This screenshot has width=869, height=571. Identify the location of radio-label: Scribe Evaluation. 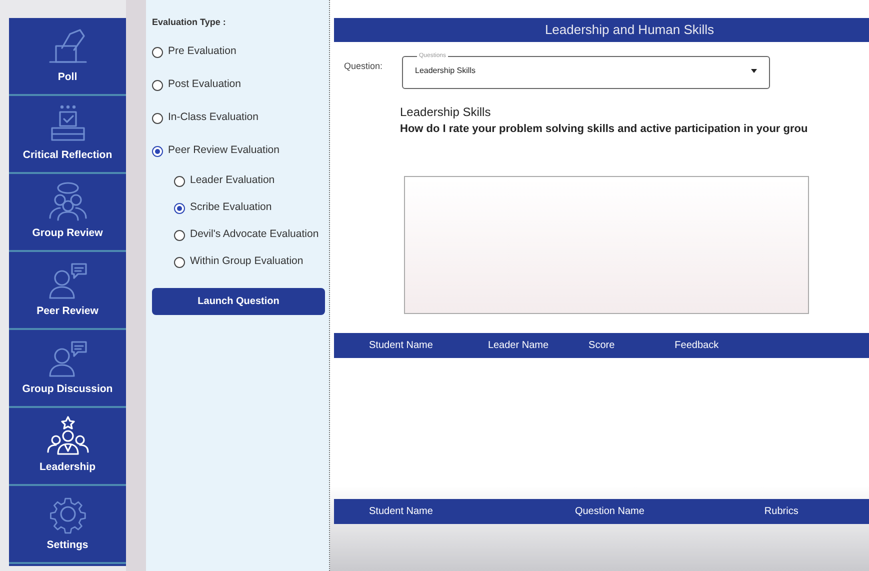
(231, 208).